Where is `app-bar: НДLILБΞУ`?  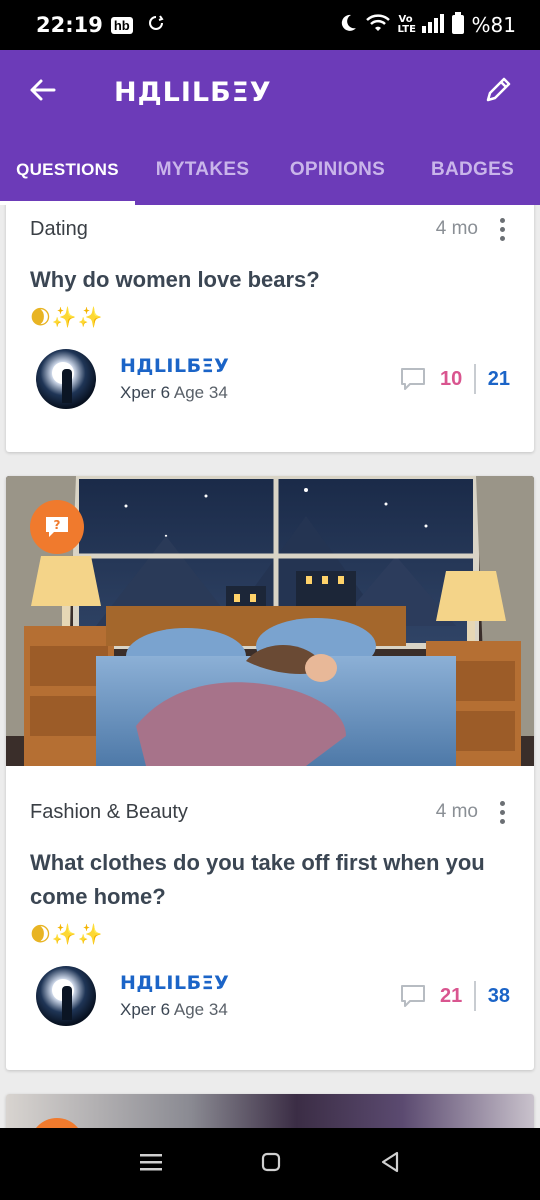
app-bar: НДLILБΞУ is located at coordinates (270, 92).